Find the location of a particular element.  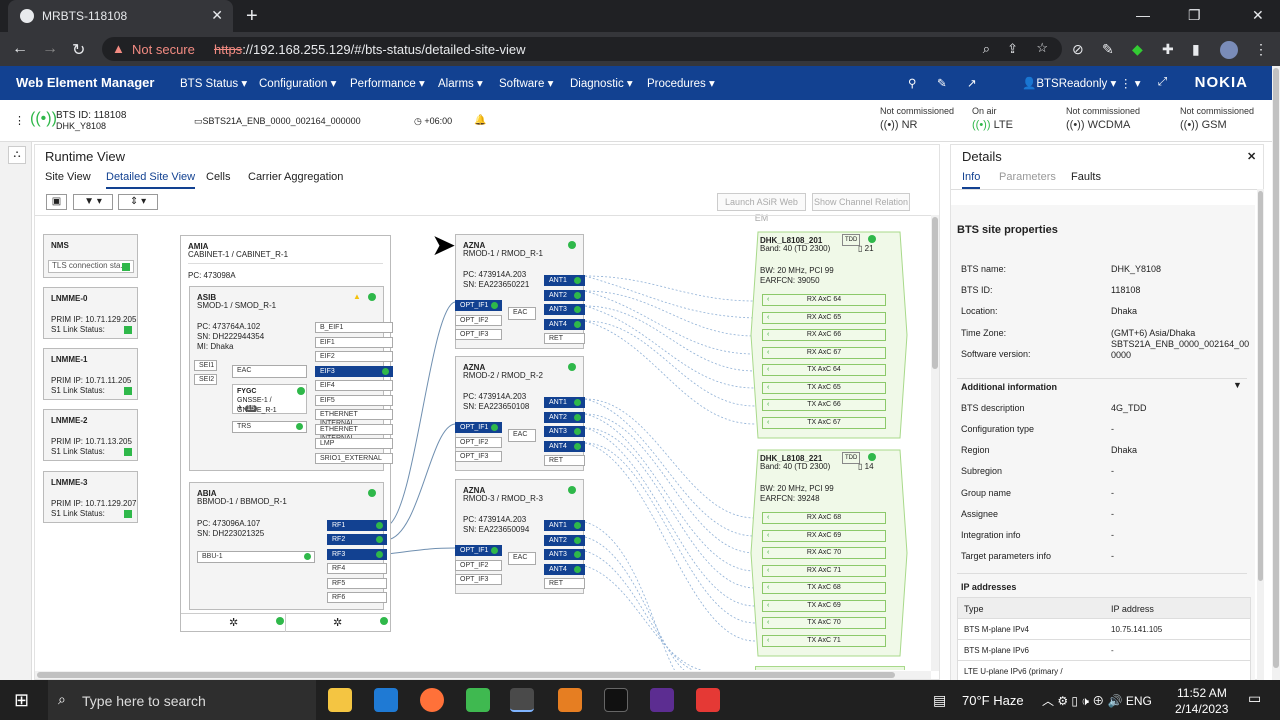

menu-icon: ⋮ is located at coordinates (1261, 49).